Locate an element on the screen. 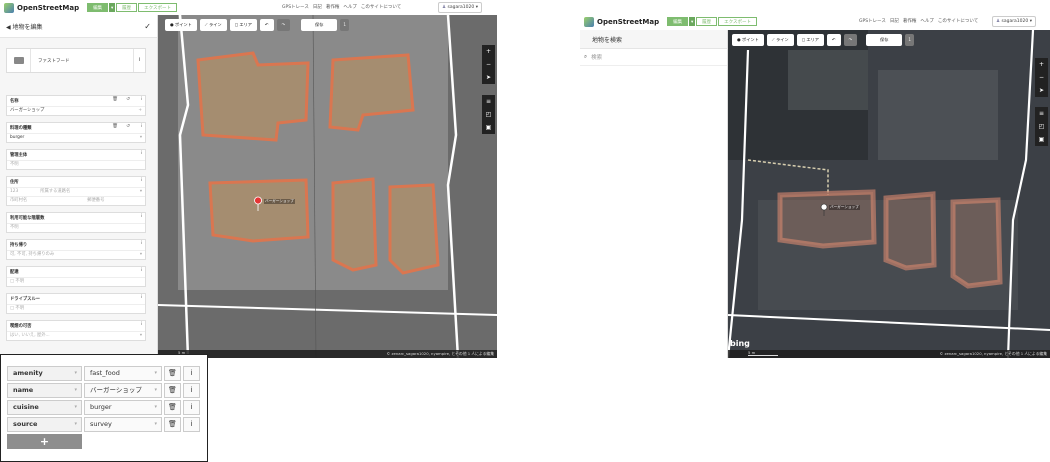  field-input: burger ▾ is located at coordinates (76, 137).